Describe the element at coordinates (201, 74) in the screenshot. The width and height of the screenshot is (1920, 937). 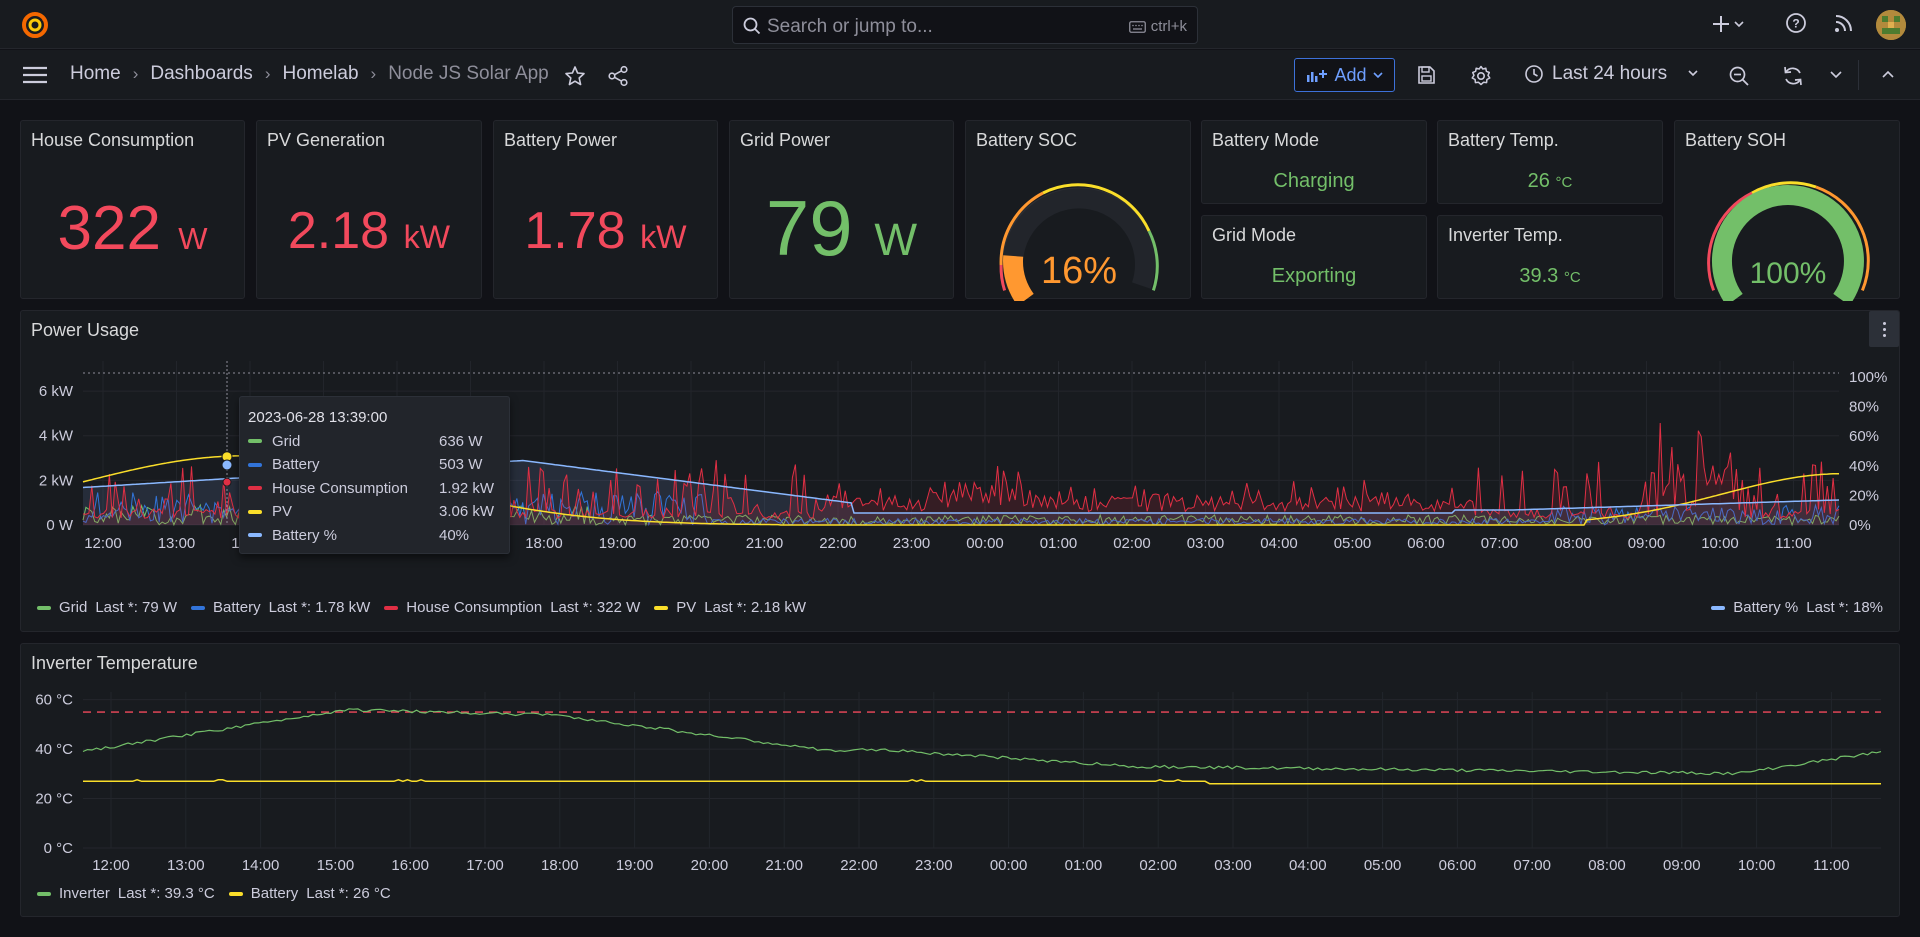
I see `breadcrumb-dashboards: Dashboards` at that location.